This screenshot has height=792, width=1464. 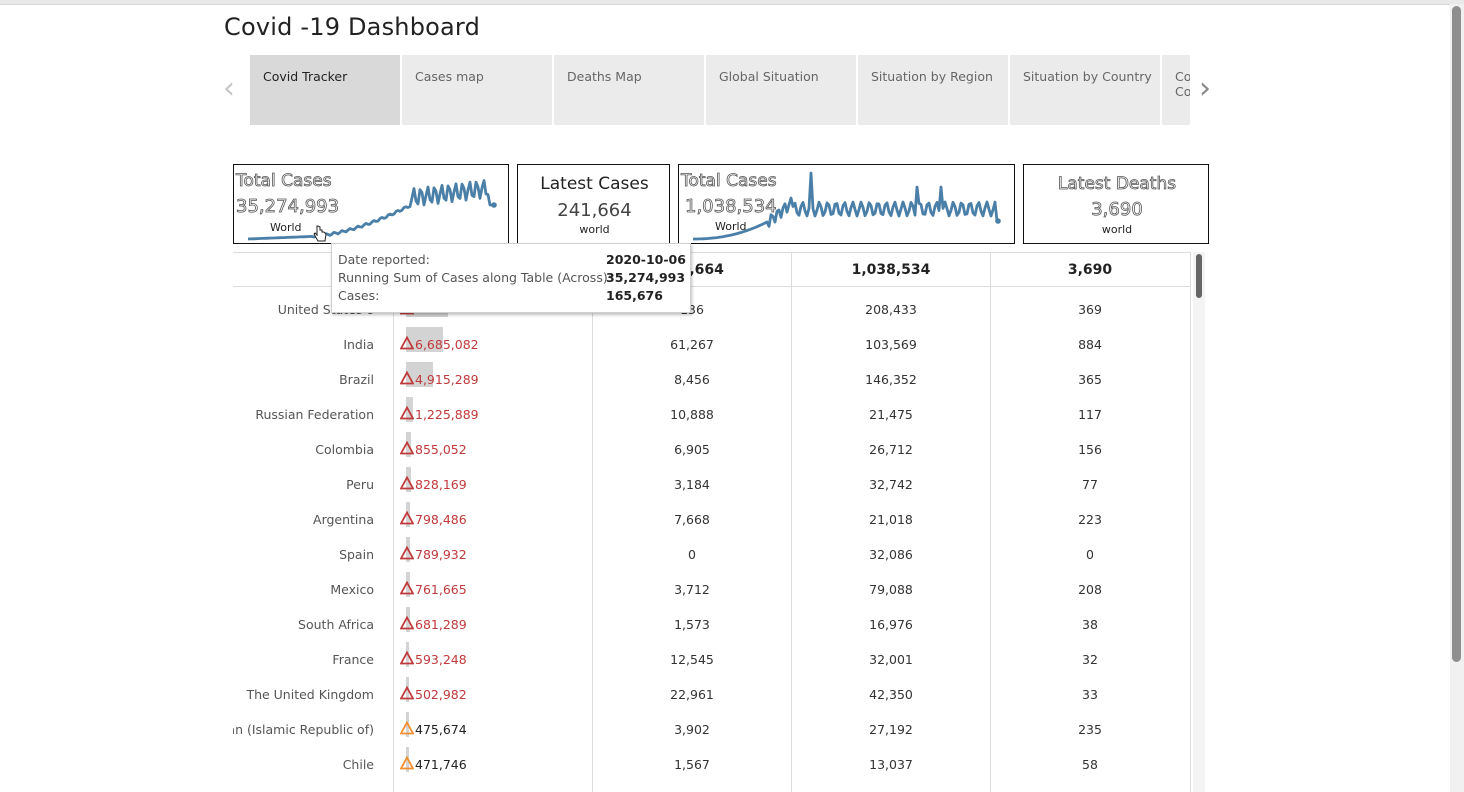 I want to click on latest-deaths-cell: 365, so click(x=1090, y=379).